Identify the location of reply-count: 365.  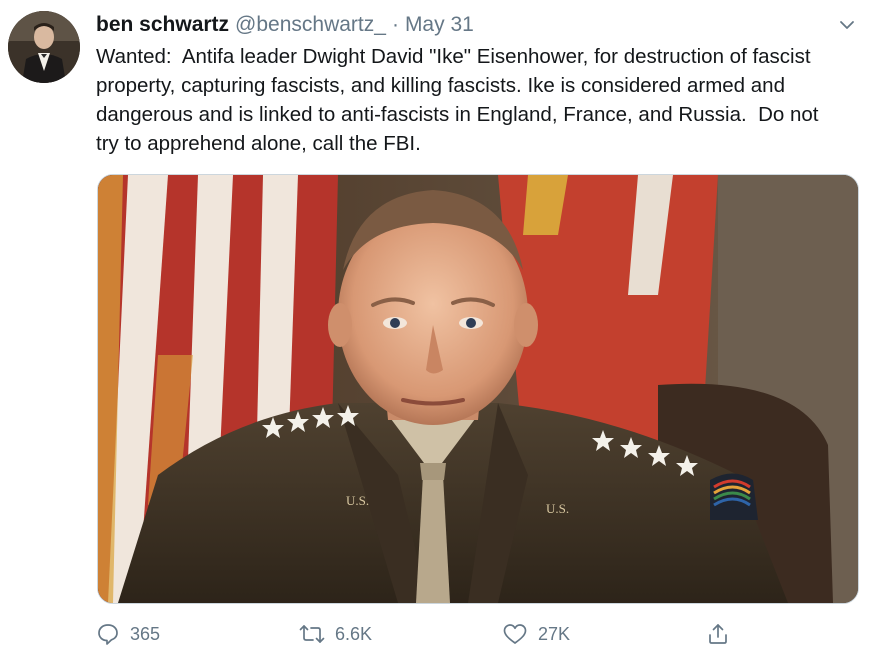
(145, 633).